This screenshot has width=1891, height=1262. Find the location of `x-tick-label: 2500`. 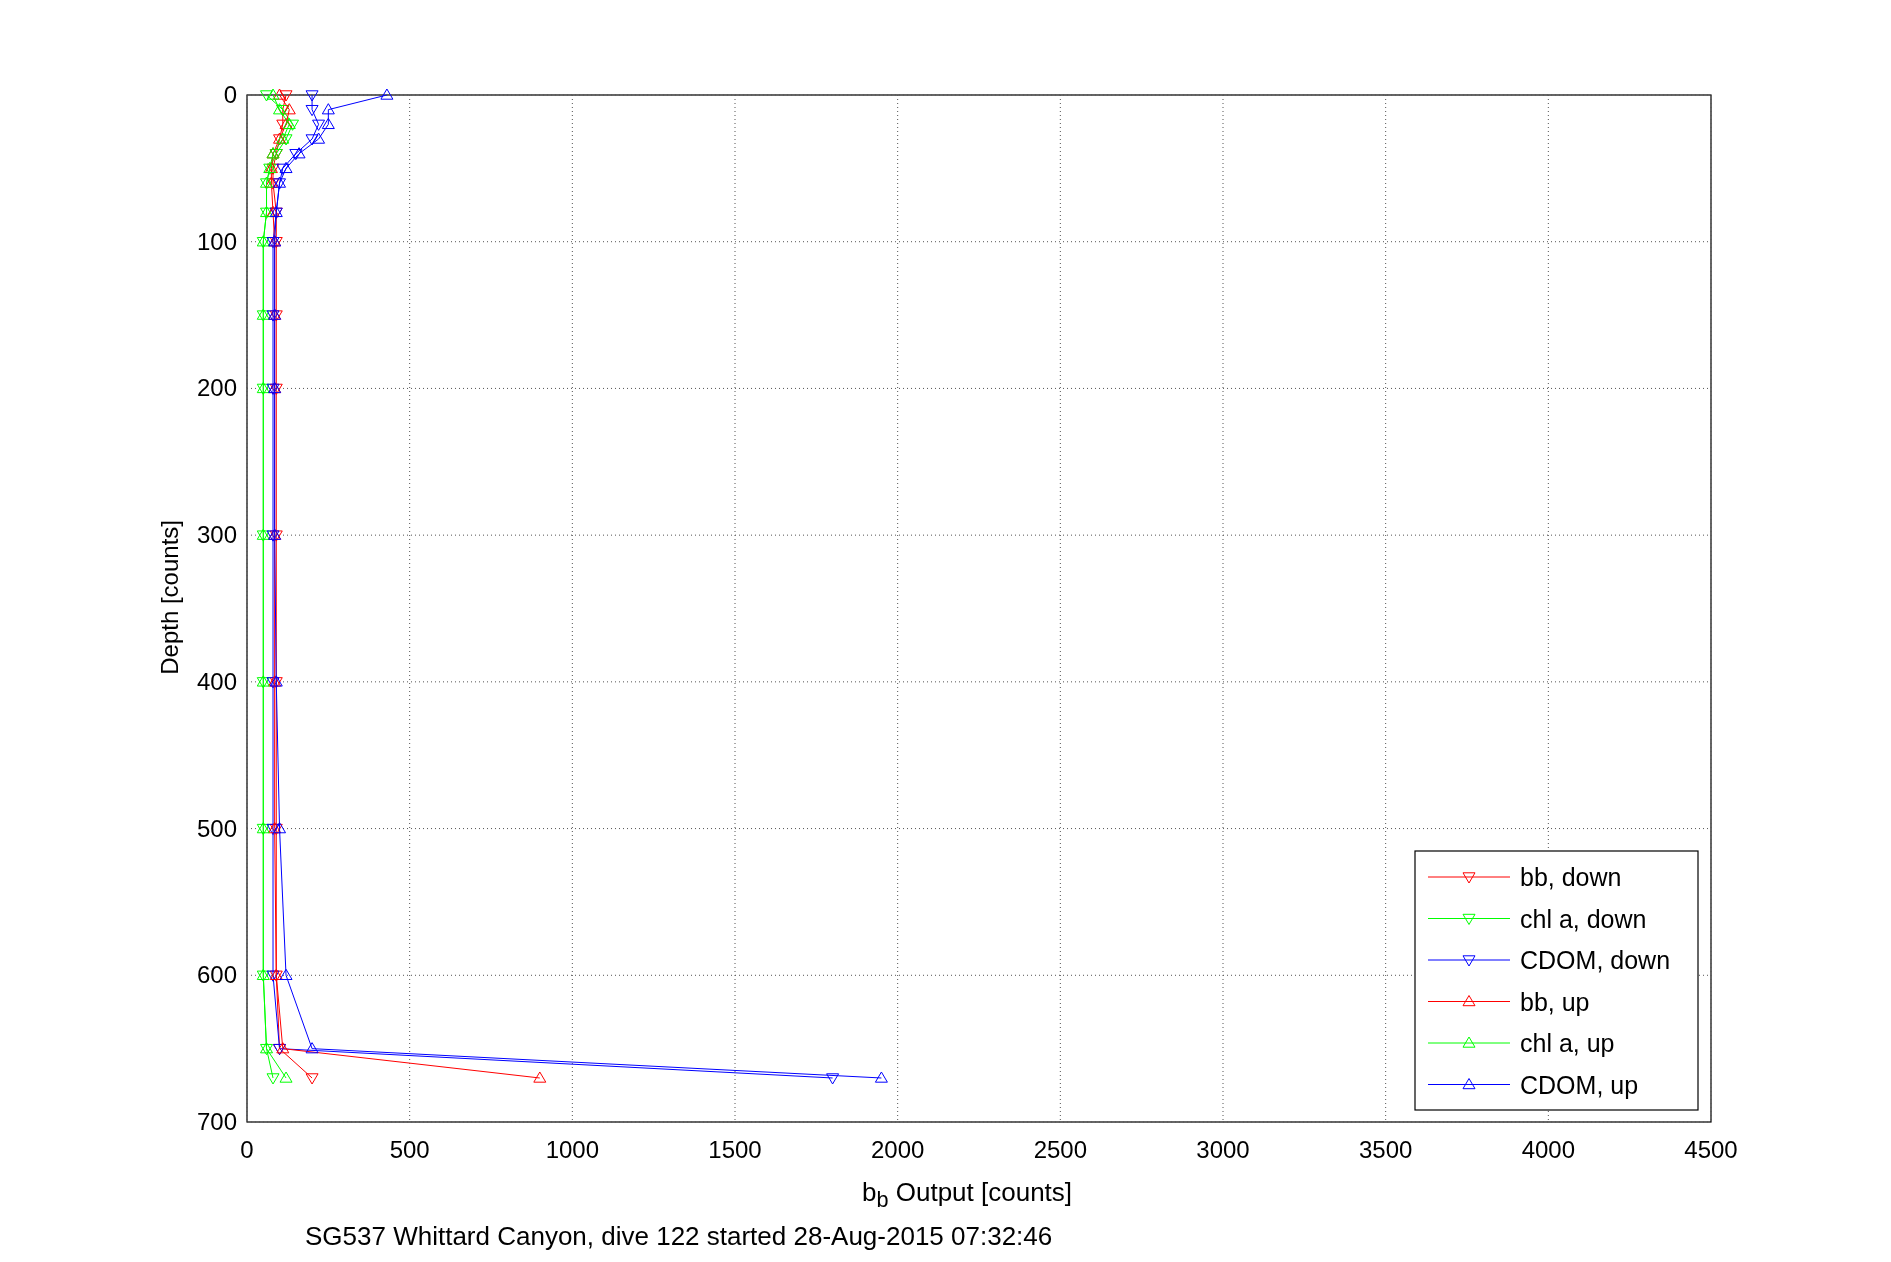

x-tick-label: 2500 is located at coordinates (1060, 1149).